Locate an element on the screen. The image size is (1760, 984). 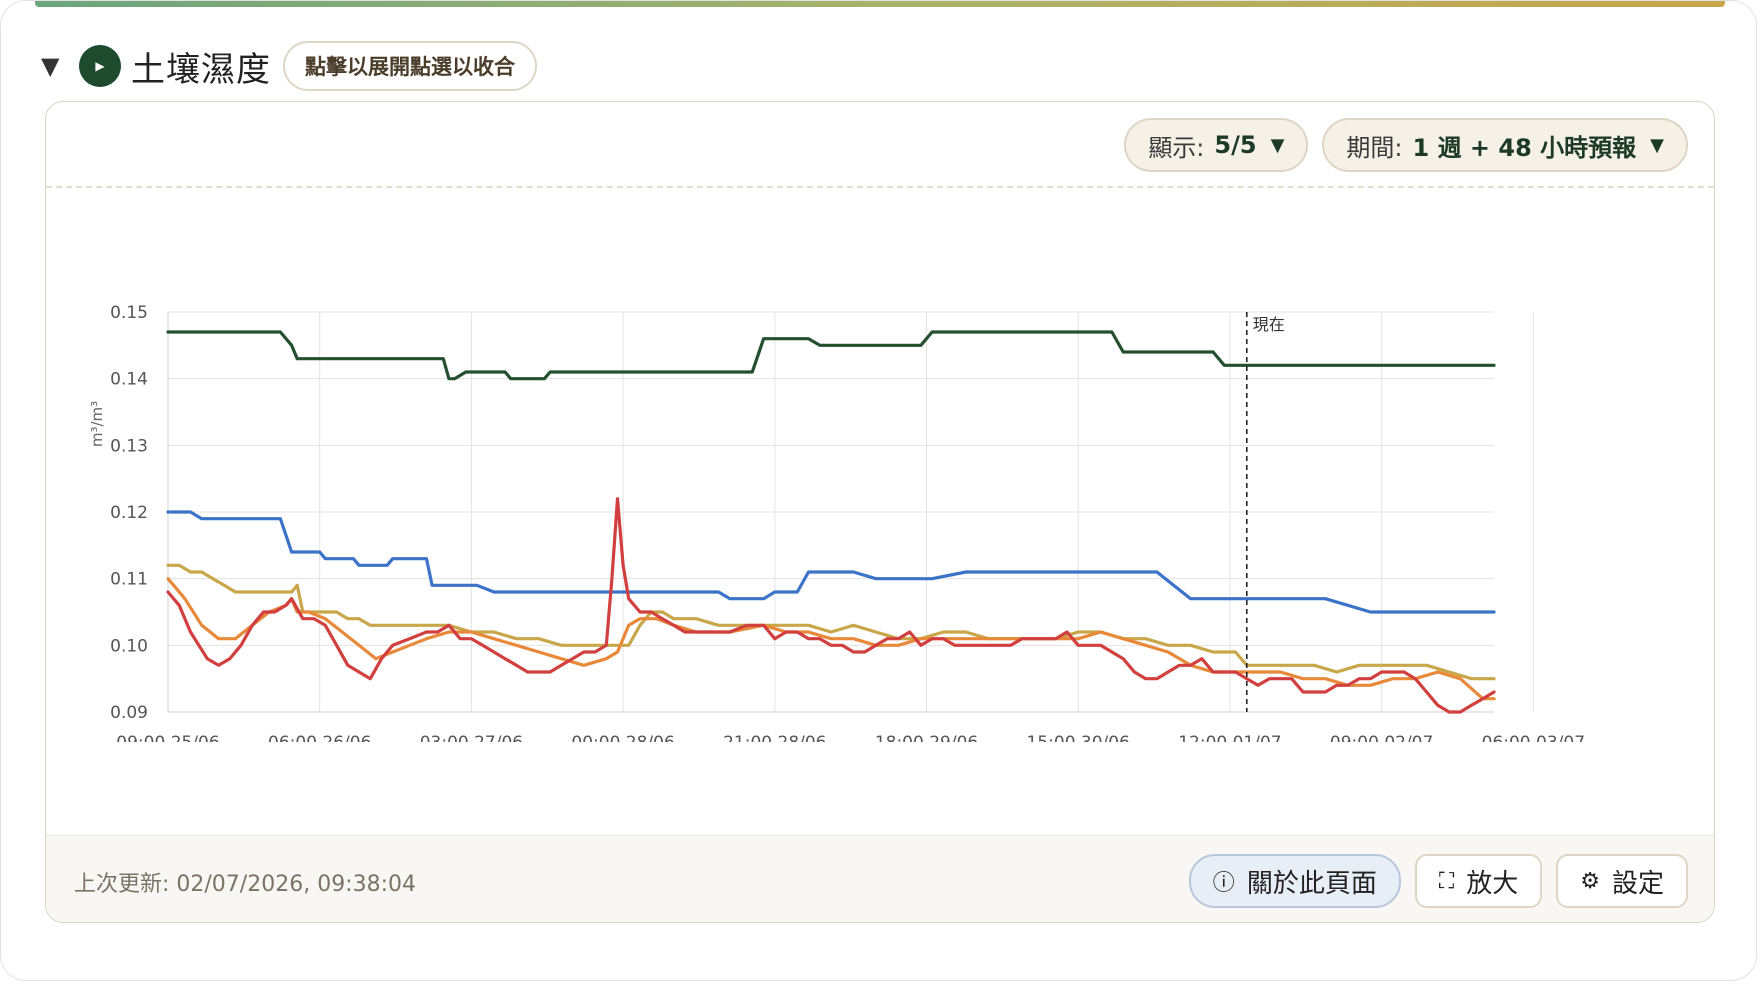
y-tick-label: 0.13 is located at coordinates (129, 446).